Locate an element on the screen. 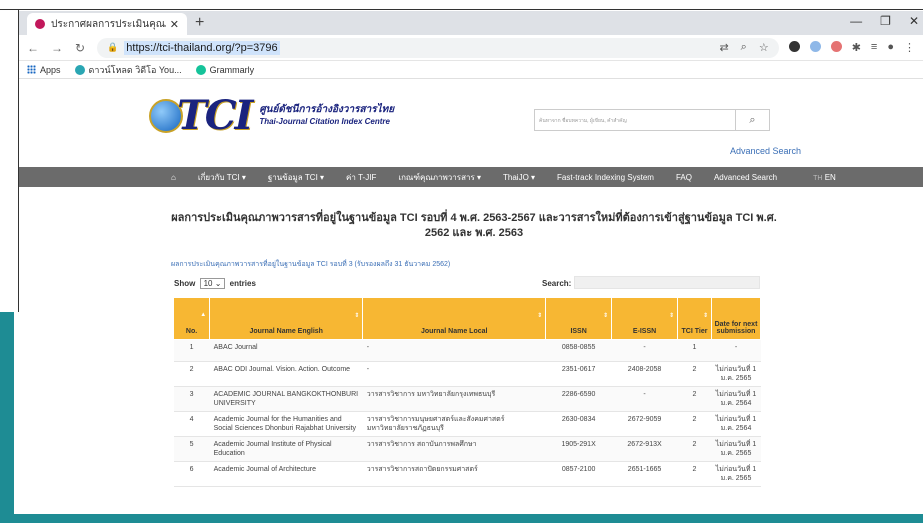  translate-icon: ⇄ is located at coordinates (723, 47).